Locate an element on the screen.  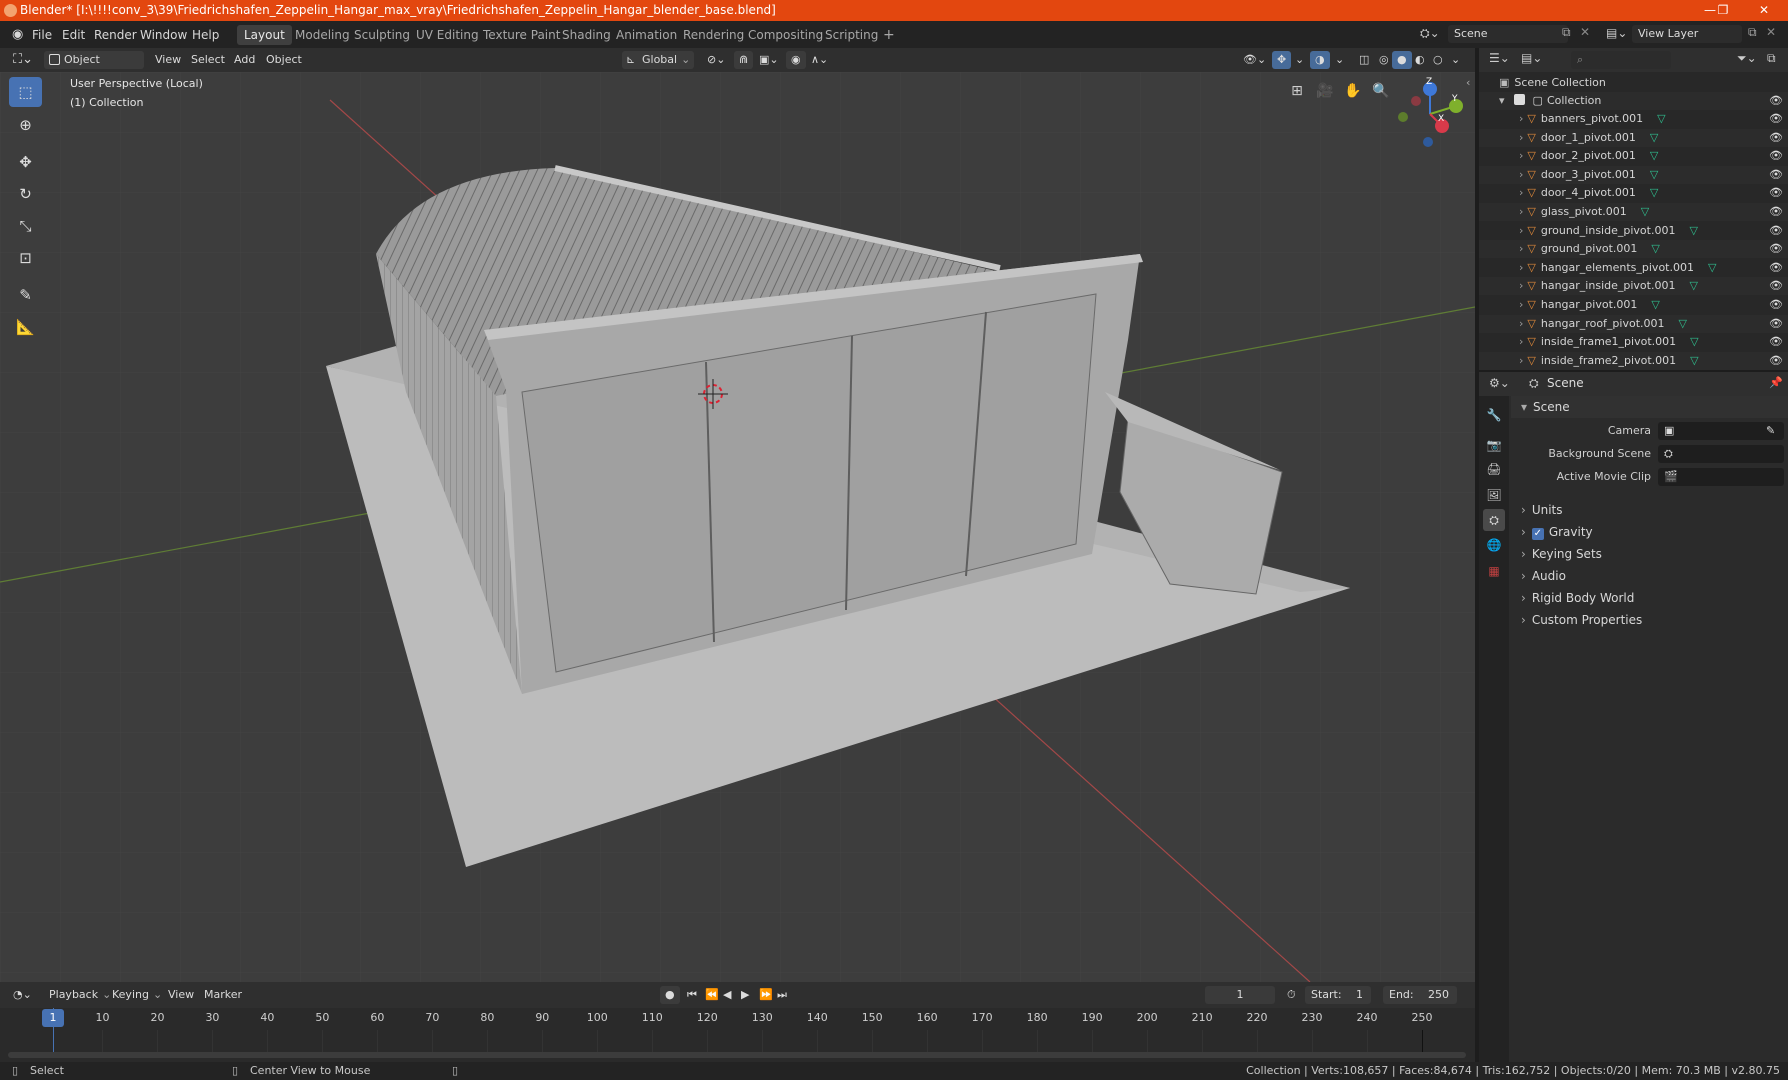
pivot-point-icon: ⊘⌄ is located at coordinates (716, 60).